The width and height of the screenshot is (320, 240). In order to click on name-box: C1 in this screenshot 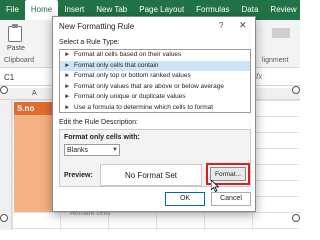, I will do `click(24, 78)`.